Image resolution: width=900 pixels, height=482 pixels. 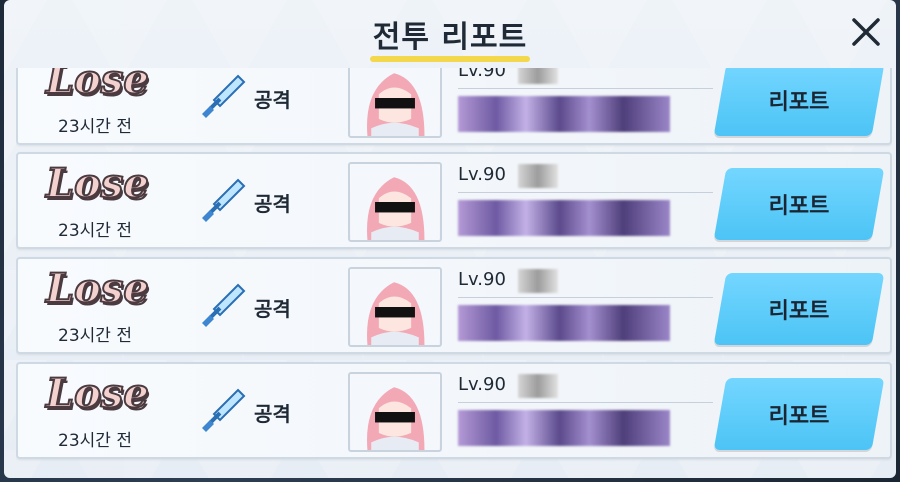 I want to click on modal-header: 전투 리포트, so click(x=450, y=33).